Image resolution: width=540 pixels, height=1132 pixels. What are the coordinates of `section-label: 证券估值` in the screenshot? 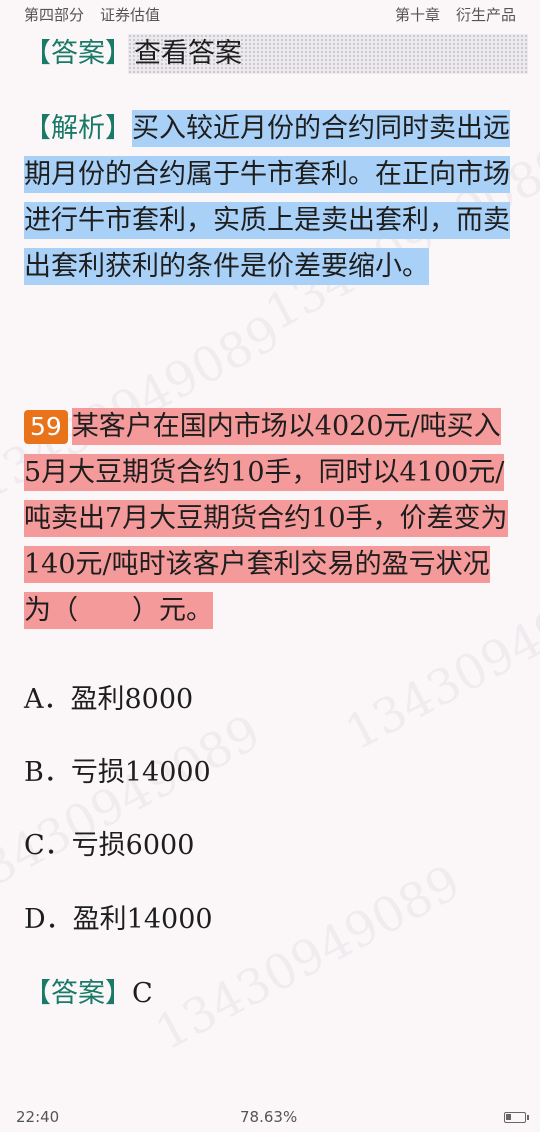 It's located at (130, 15).